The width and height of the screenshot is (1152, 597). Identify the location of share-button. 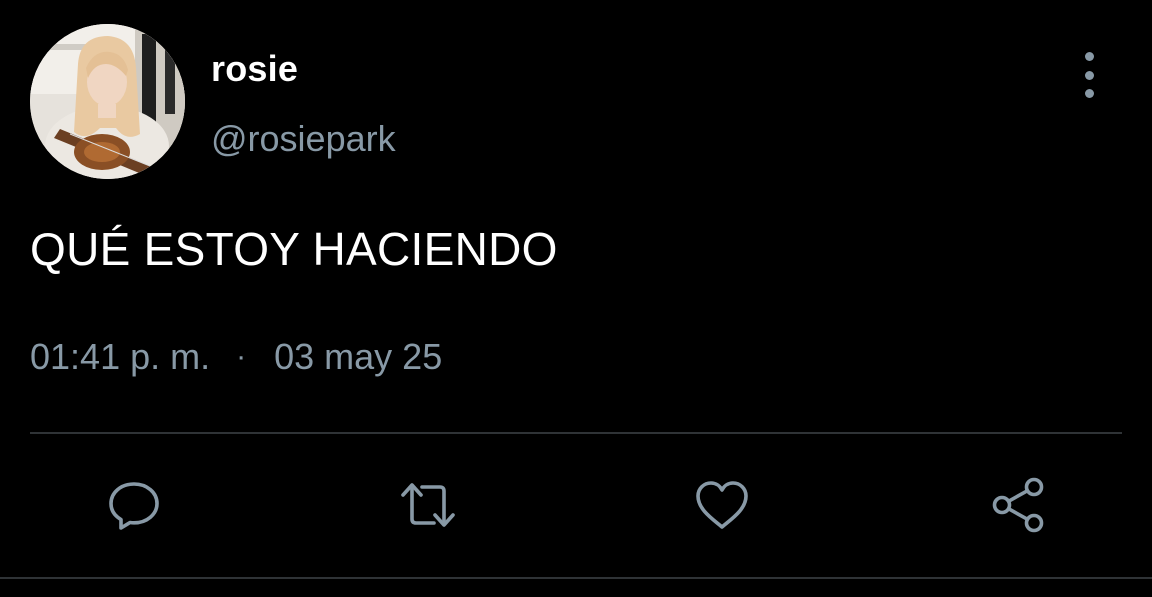
(1018, 505).